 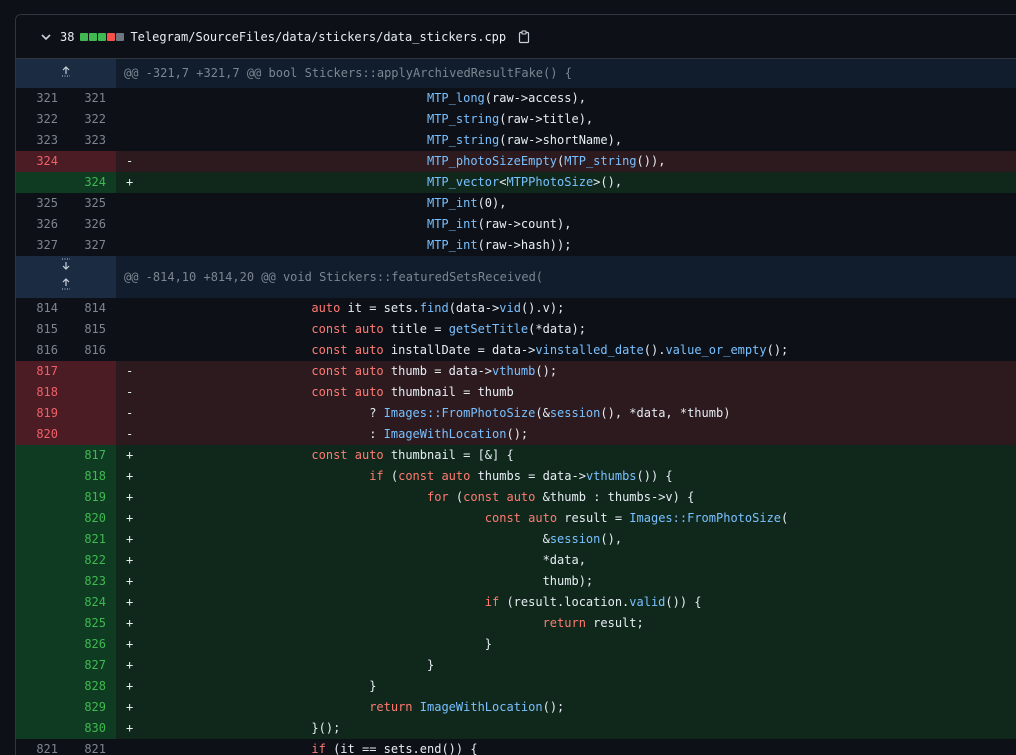 What do you see at coordinates (91, 728) in the screenshot?
I see `new-line-number: 830` at bounding box center [91, 728].